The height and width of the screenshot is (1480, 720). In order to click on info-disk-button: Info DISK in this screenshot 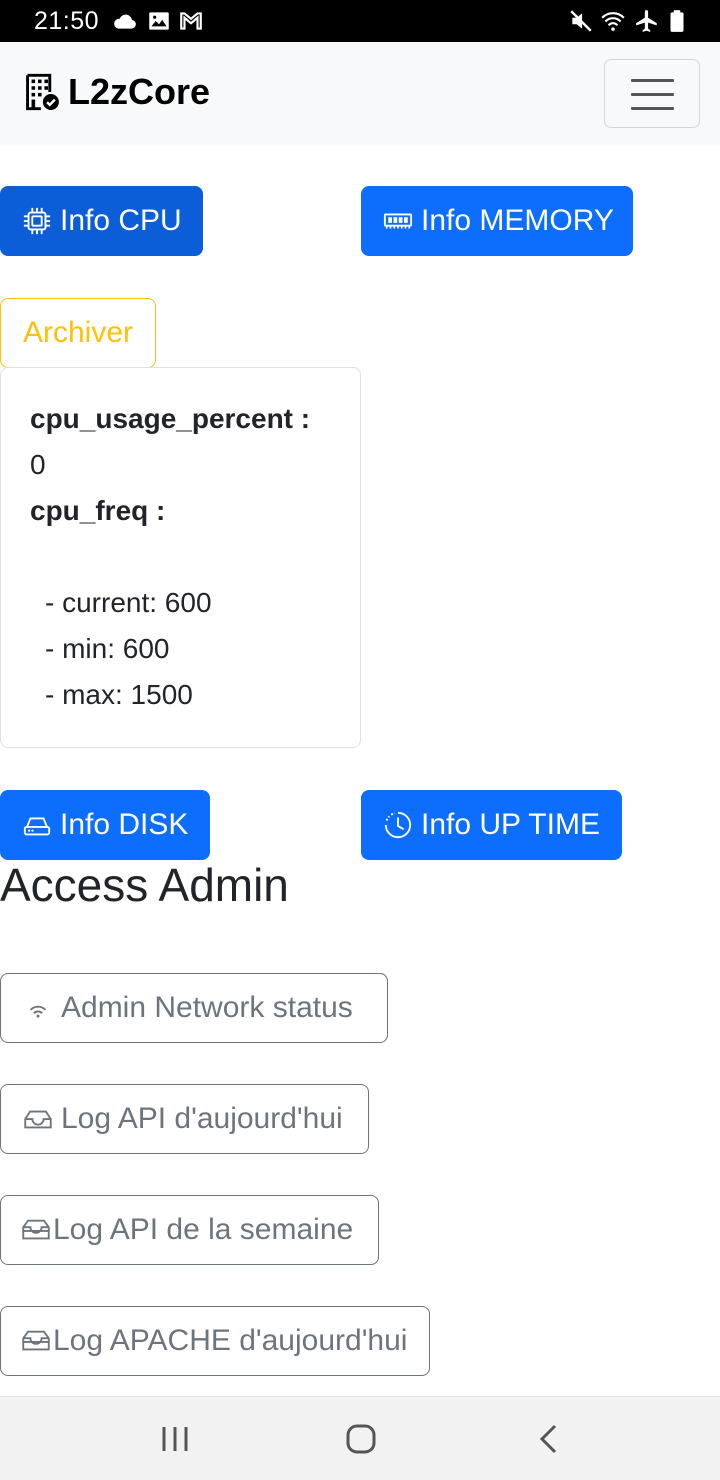, I will do `click(105, 825)`.